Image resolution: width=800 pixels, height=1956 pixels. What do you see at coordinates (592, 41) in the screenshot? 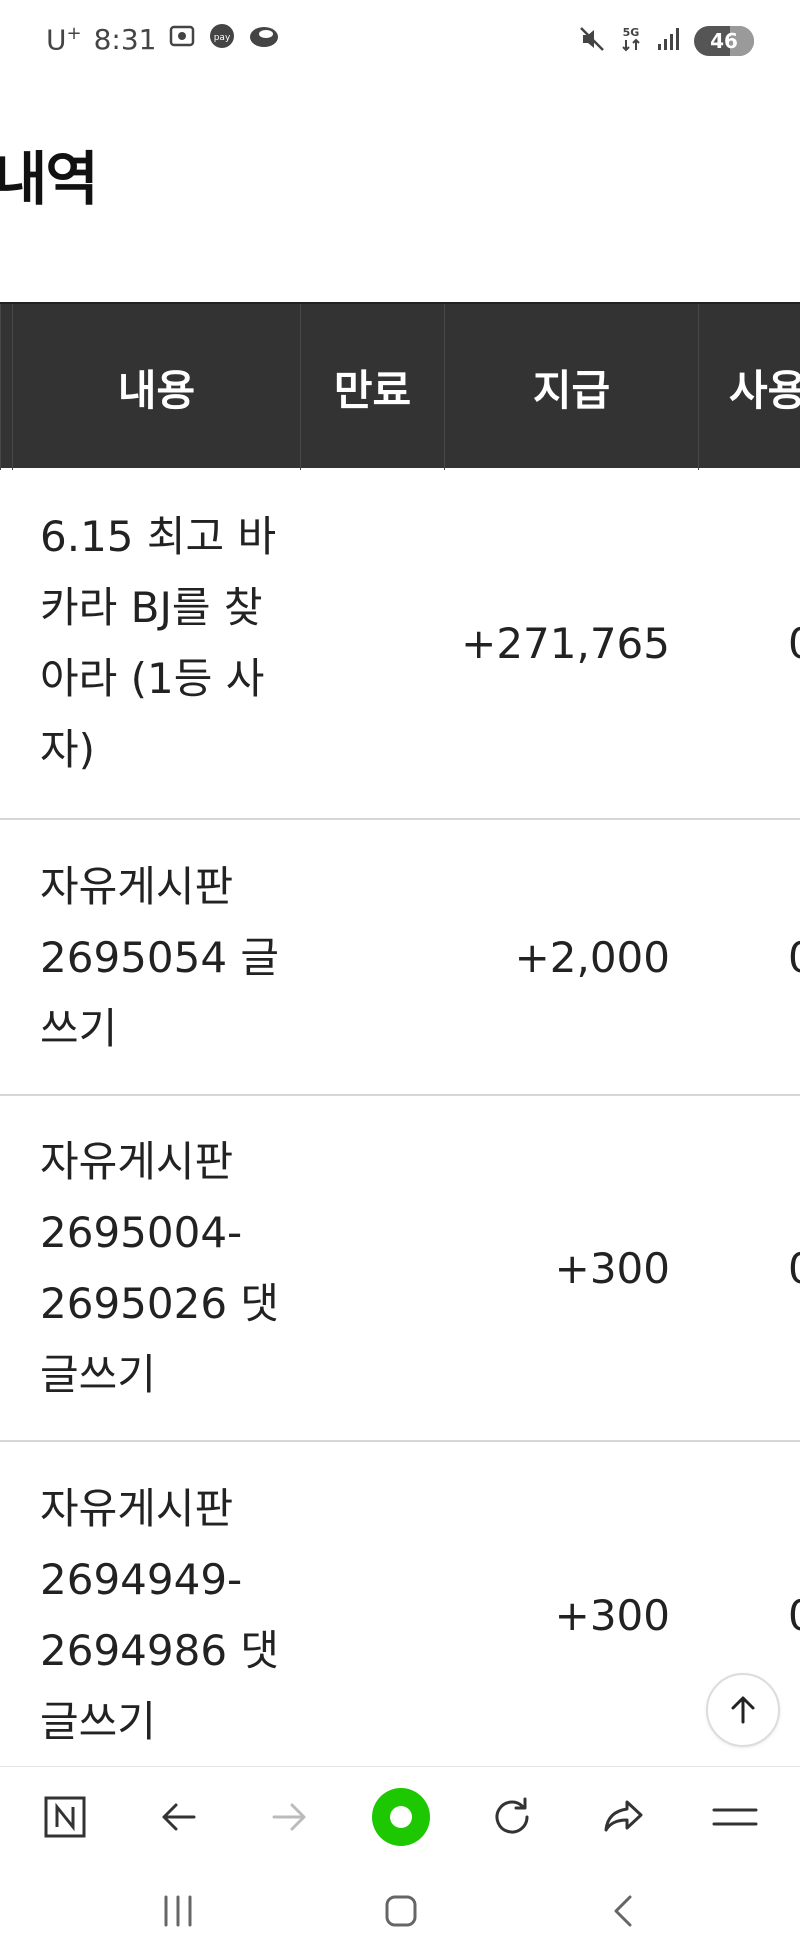
I see `mute-icon` at bounding box center [592, 41].